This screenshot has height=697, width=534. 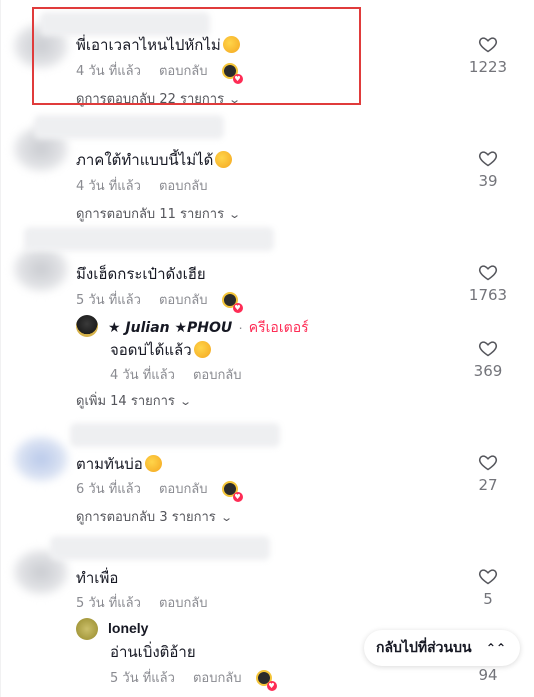 What do you see at coordinates (488, 181) in the screenshot?
I see `like-count: 39` at bounding box center [488, 181].